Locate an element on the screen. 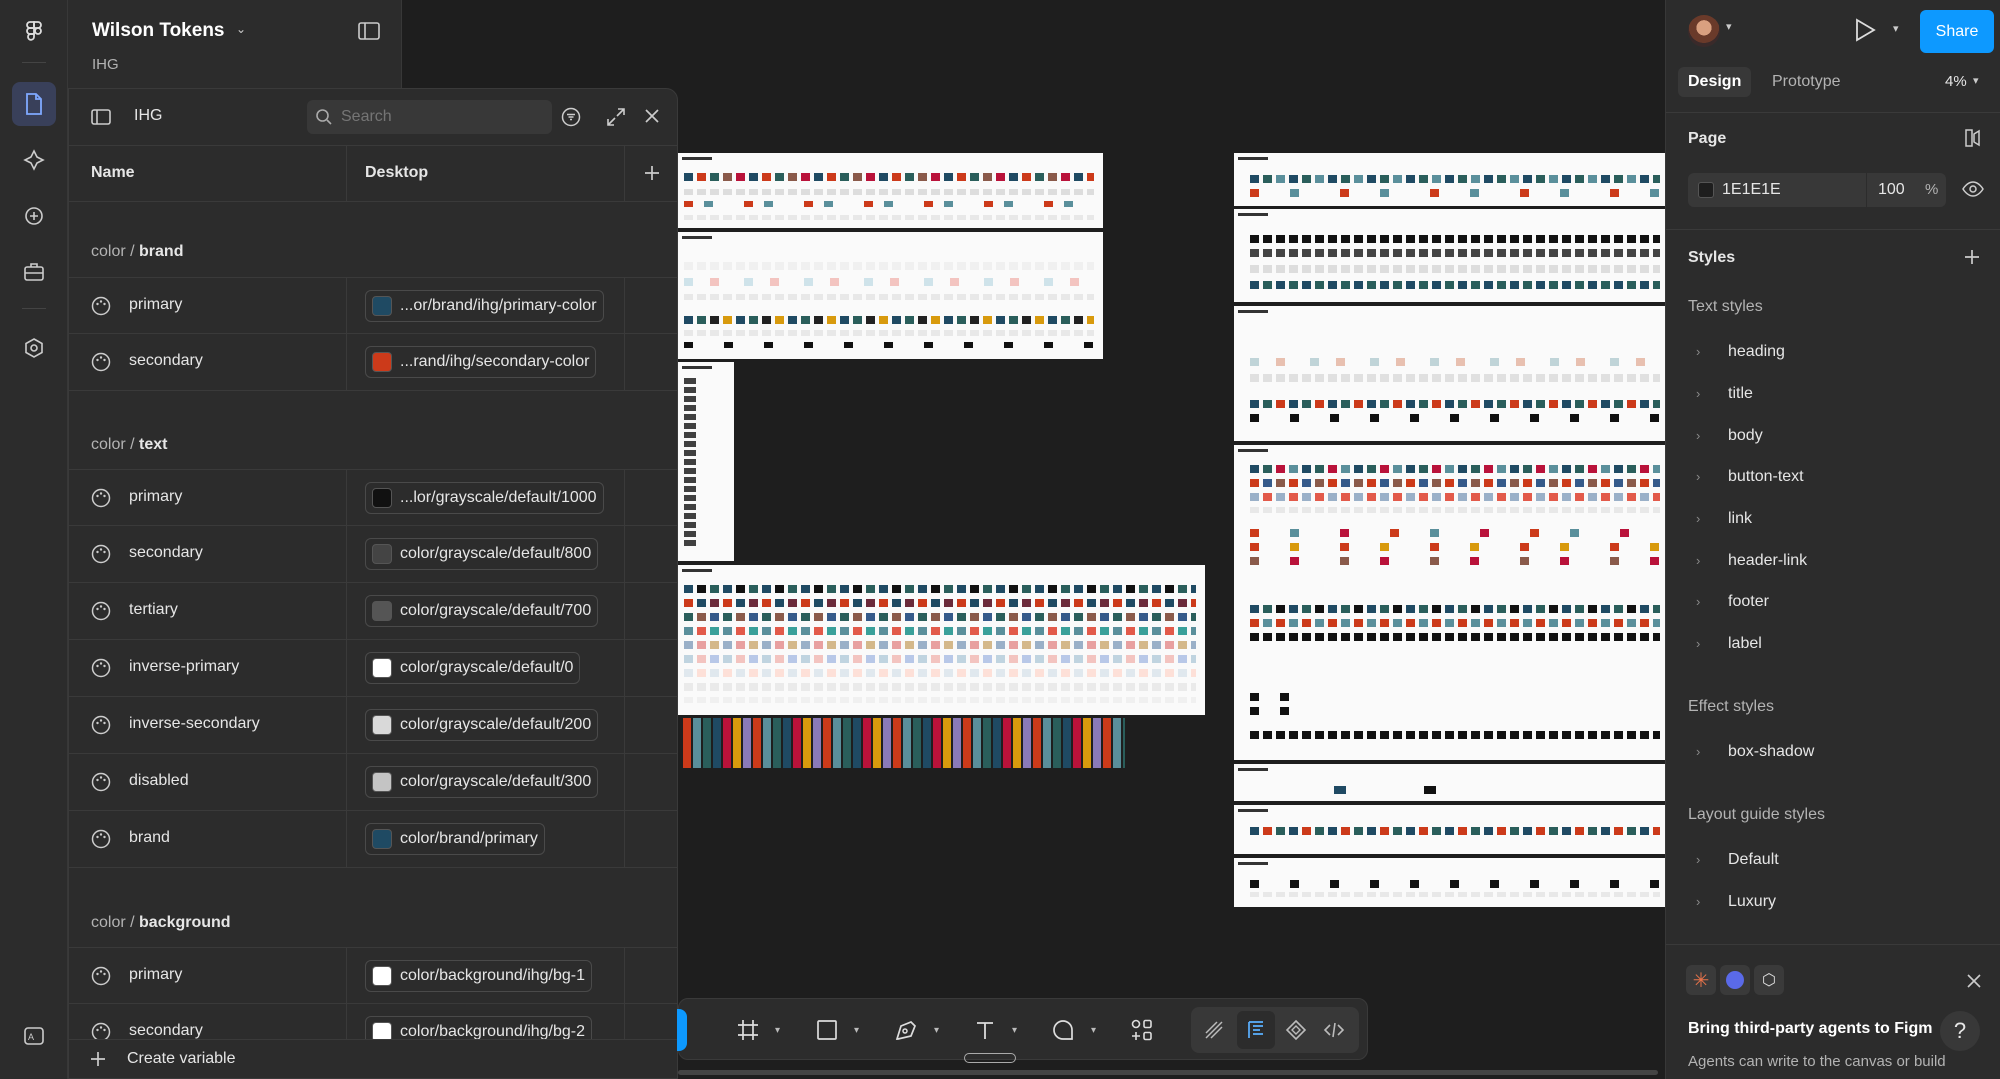 The width and height of the screenshot is (2000, 1079). variable-row: primary ...or/brand/ihg/primary-color is located at coordinates (373, 306).